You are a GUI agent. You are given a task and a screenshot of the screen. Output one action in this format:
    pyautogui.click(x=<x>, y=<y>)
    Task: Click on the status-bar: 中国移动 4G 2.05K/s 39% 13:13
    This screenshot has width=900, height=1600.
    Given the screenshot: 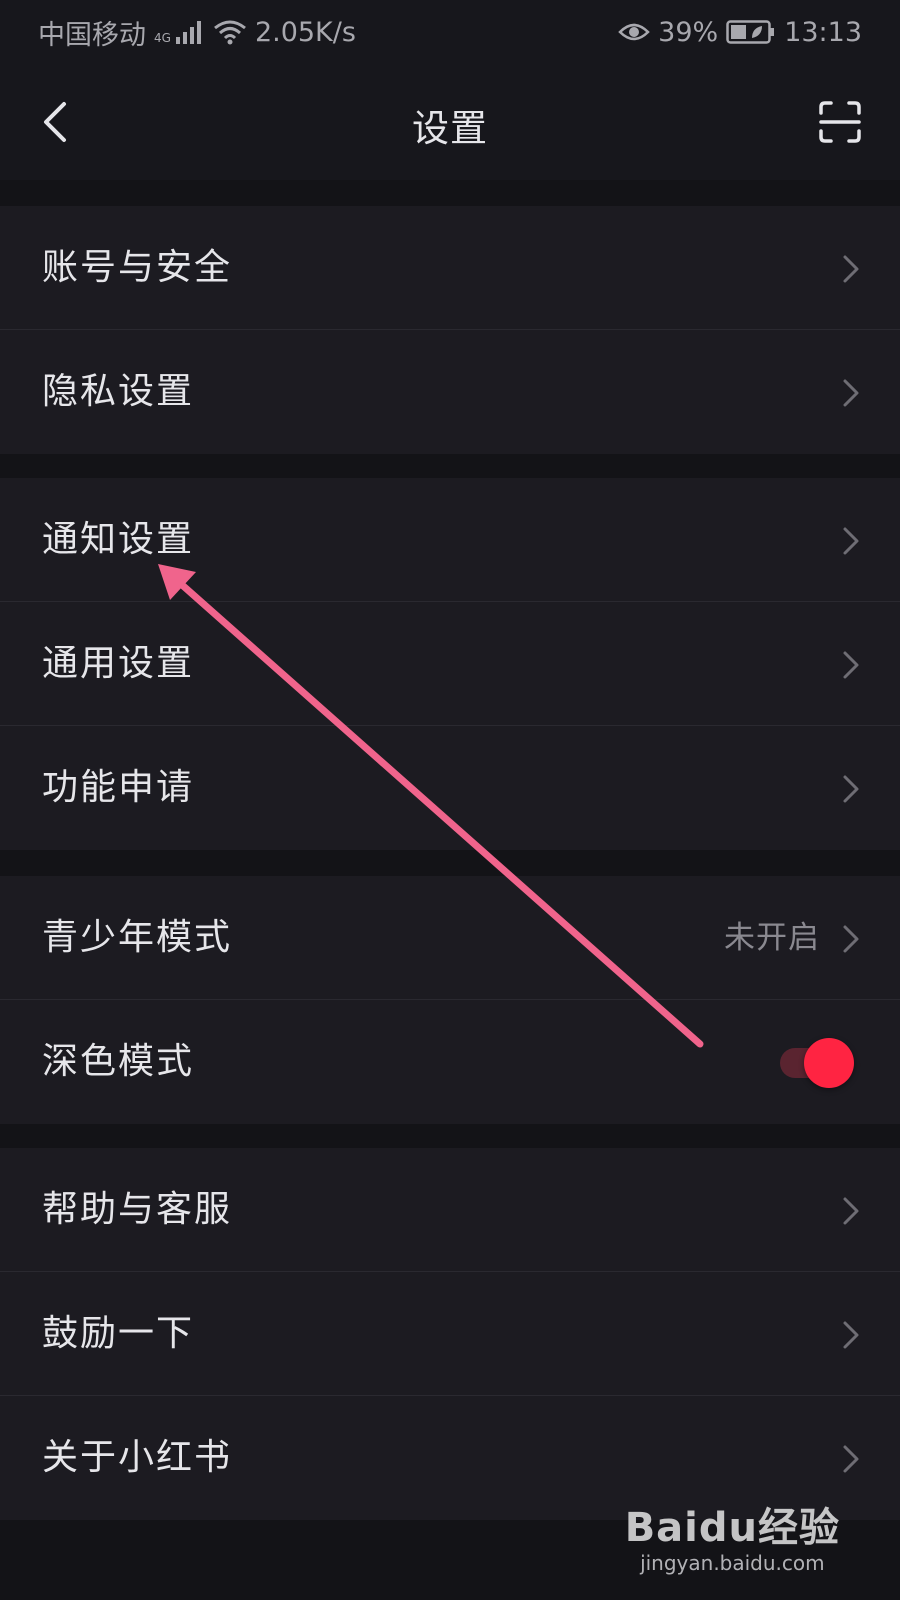 What is the action you would take?
    pyautogui.click(x=450, y=32)
    